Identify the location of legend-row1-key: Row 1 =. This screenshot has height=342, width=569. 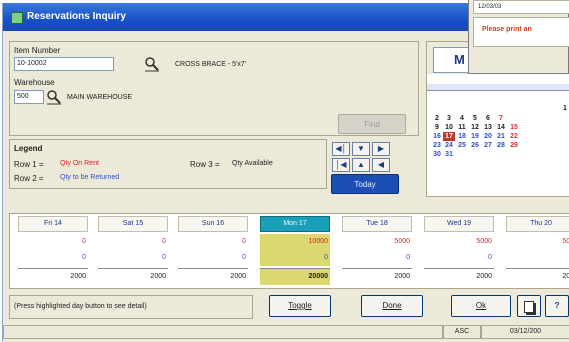
(29, 164).